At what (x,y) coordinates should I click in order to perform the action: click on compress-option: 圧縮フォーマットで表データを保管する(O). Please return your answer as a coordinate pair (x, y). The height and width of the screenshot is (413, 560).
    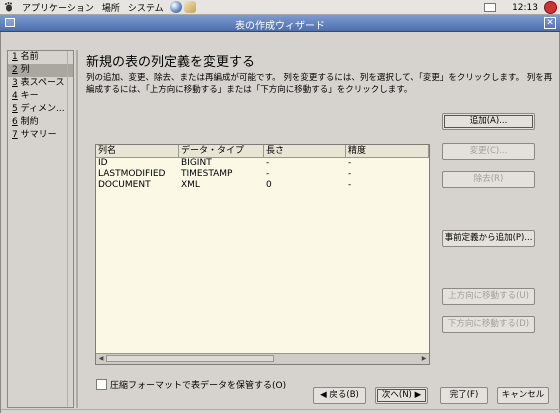
    Looking at the image, I should click on (191, 384).